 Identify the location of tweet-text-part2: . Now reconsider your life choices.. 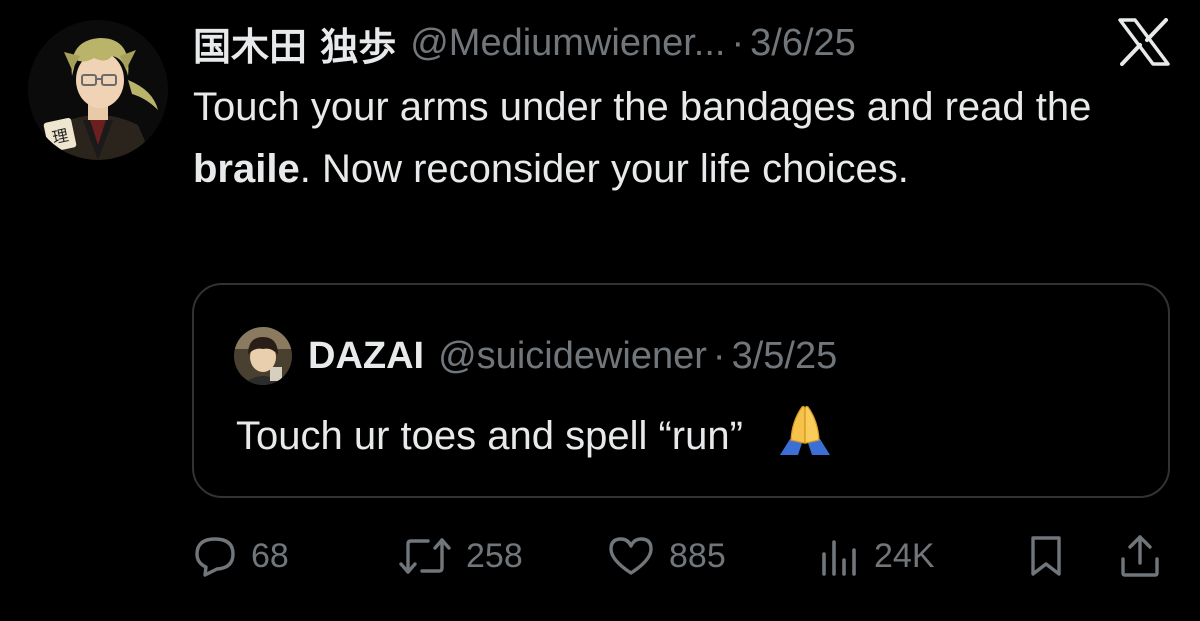
(604, 169).